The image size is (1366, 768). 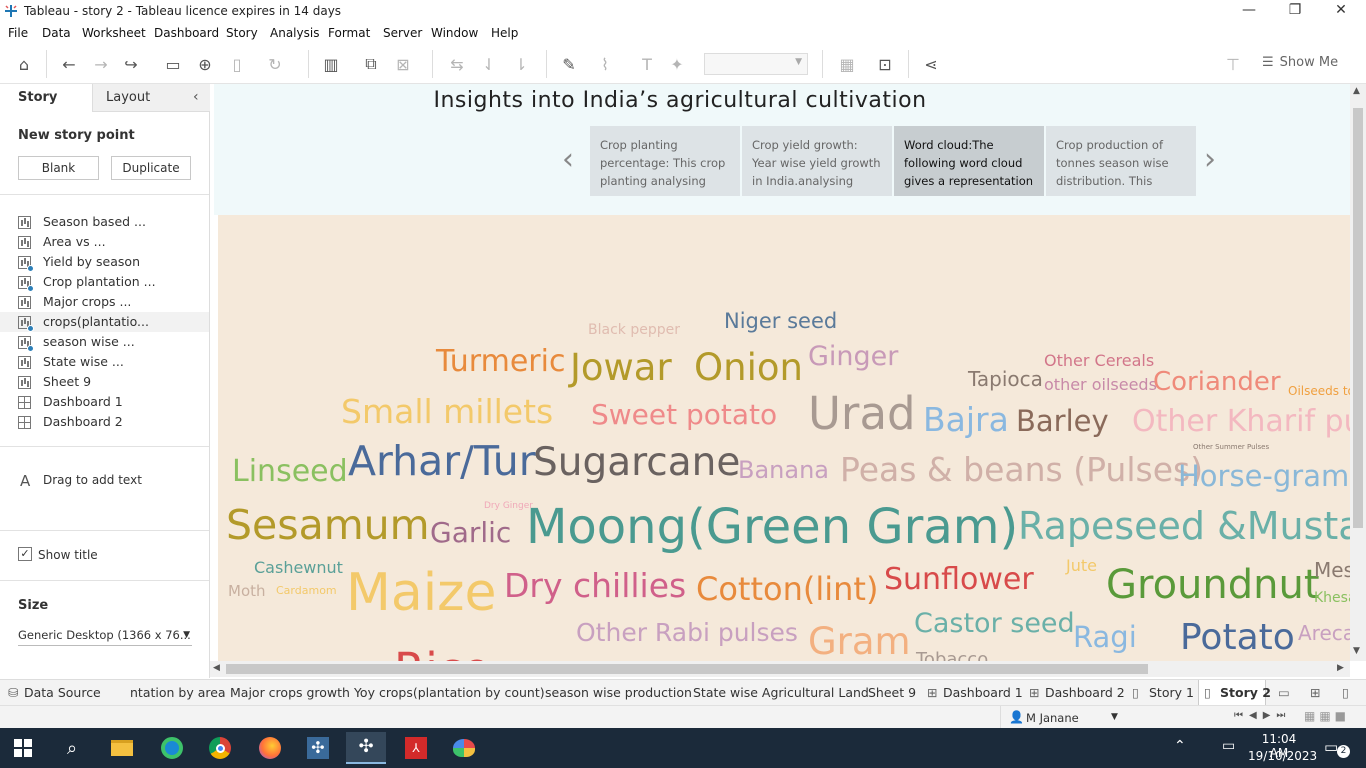 I want to click on sheet-list-item: Sheet 9, so click(x=113, y=382).